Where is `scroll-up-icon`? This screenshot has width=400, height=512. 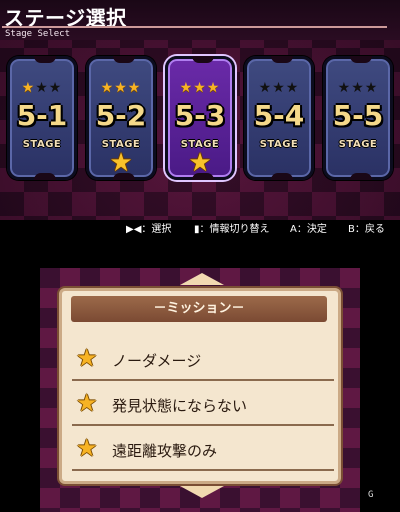 scroll-up-icon is located at coordinates (202, 279).